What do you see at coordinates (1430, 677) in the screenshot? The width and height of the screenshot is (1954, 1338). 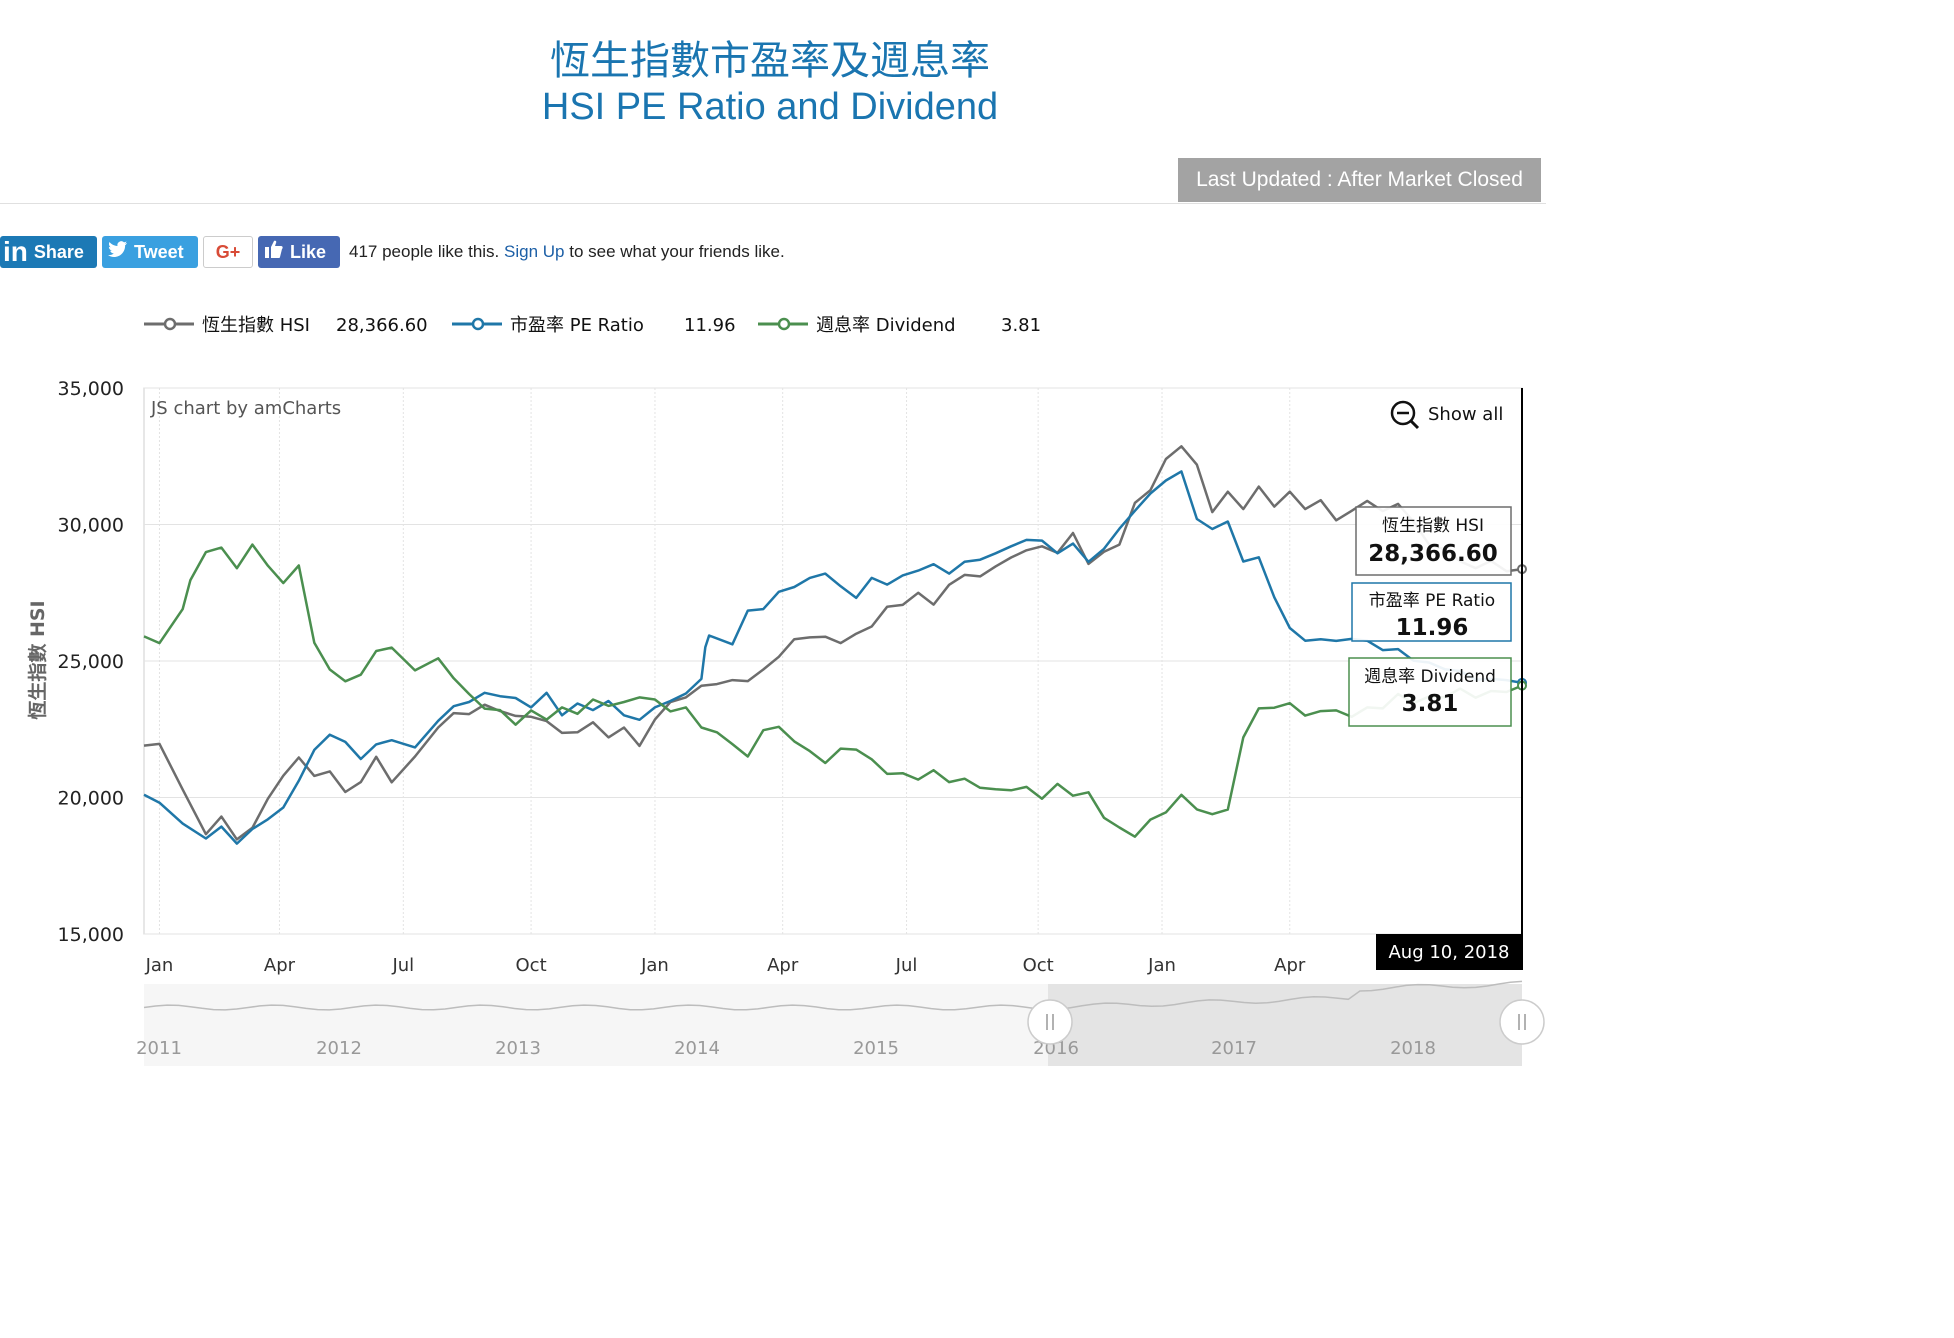 I see `tooltip-dividend-label: 週息率 Dividend` at bounding box center [1430, 677].